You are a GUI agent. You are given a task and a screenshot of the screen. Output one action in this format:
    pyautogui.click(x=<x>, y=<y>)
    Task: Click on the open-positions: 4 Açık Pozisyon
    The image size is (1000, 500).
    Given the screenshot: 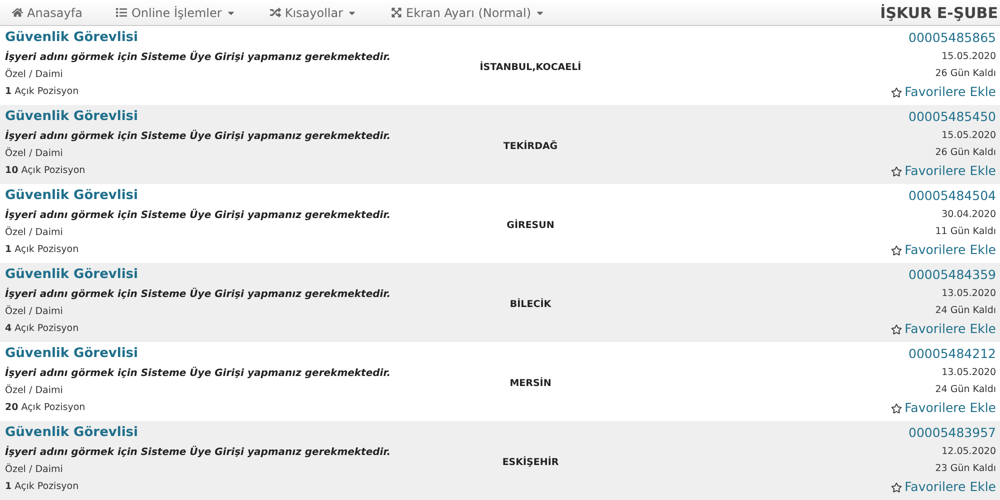 What is the action you would take?
    pyautogui.click(x=42, y=329)
    